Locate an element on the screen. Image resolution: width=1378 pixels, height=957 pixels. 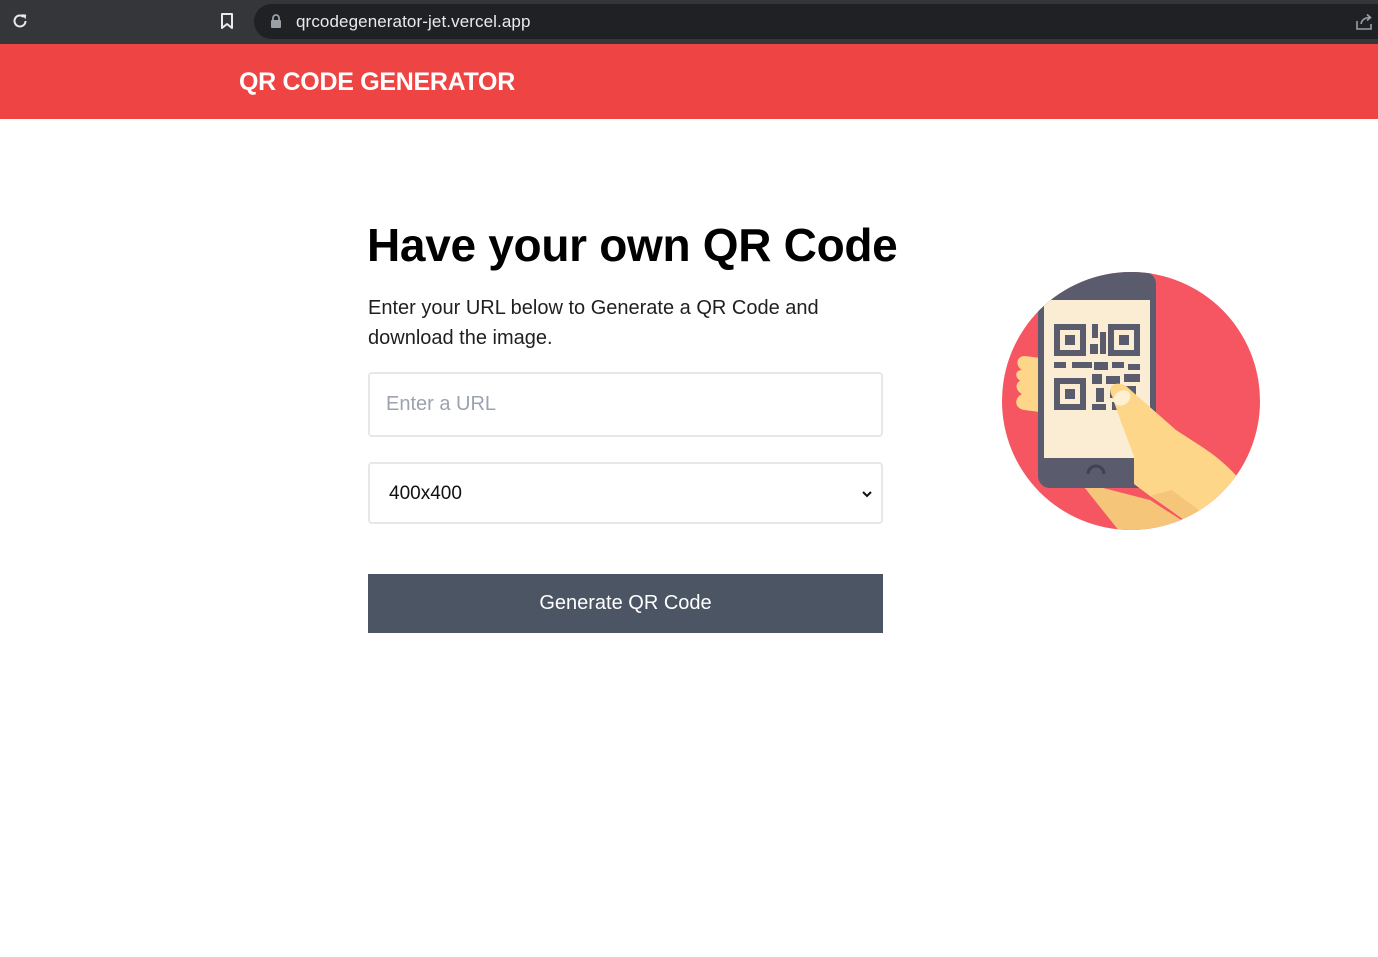
bookmark-icon is located at coordinates (227, 21).